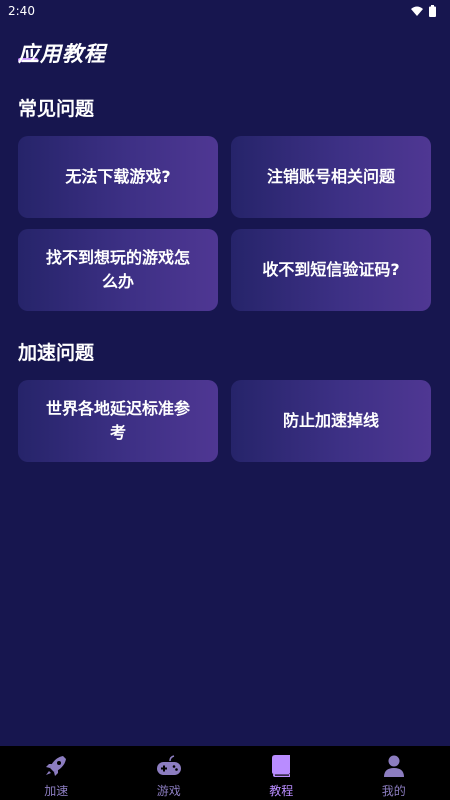 The width and height of the screenshot is (450, 800). I want to click on status-icons, so click(423, 11).